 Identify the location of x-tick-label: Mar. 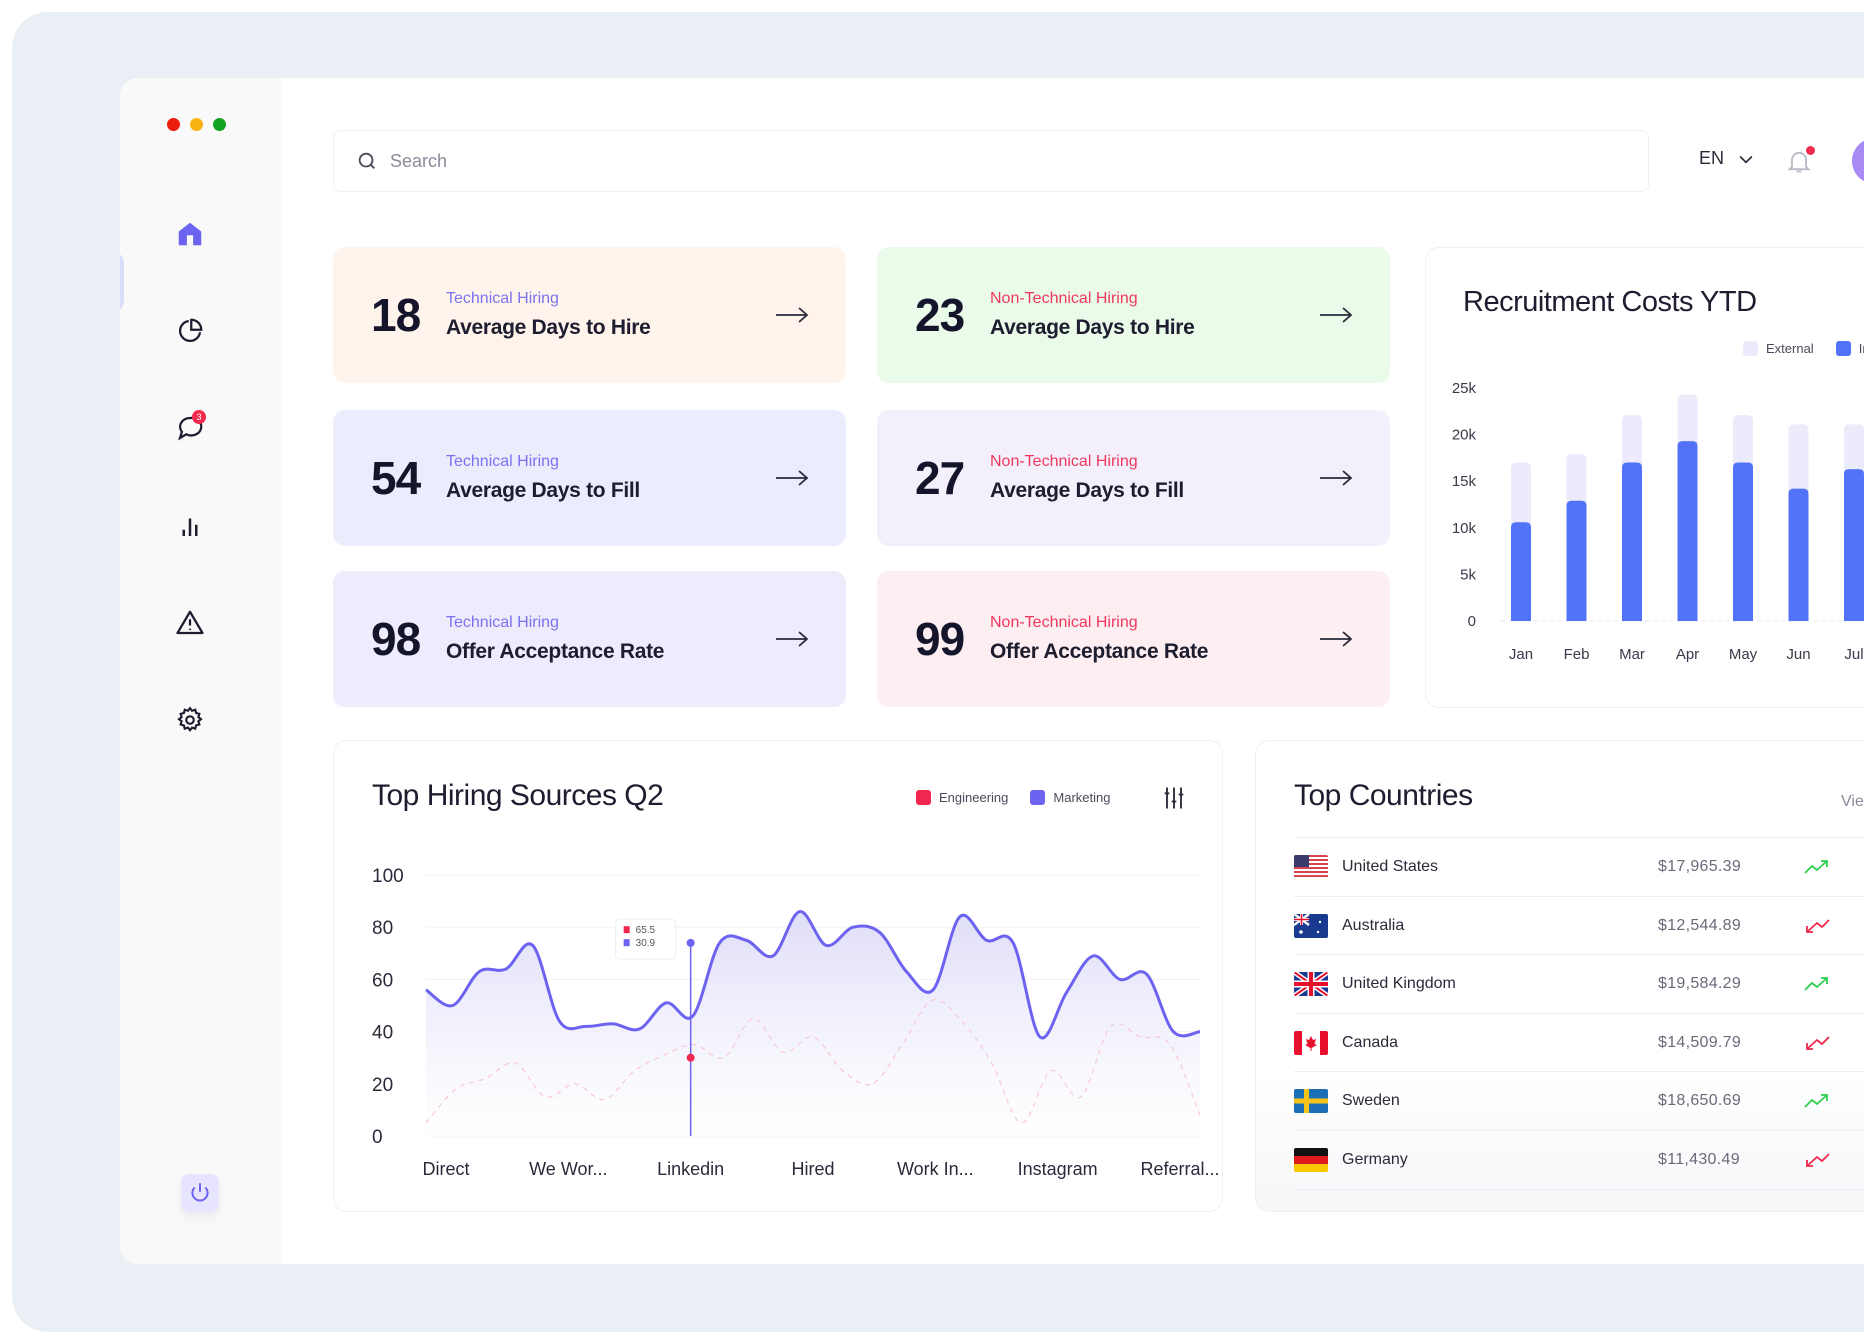
(1632, 654).